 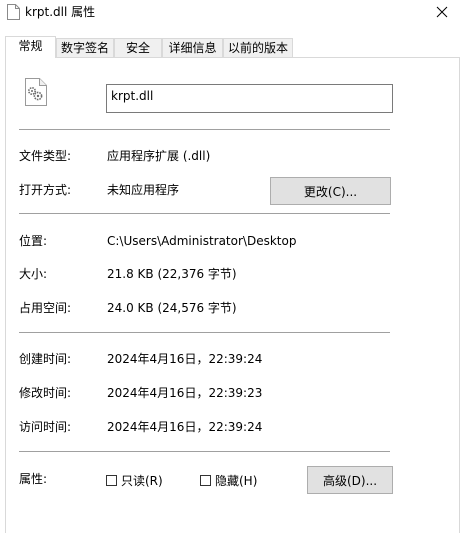 I want to click on modified-value: 2024年4月16日，22:39:23, so click(x=185, y=393).